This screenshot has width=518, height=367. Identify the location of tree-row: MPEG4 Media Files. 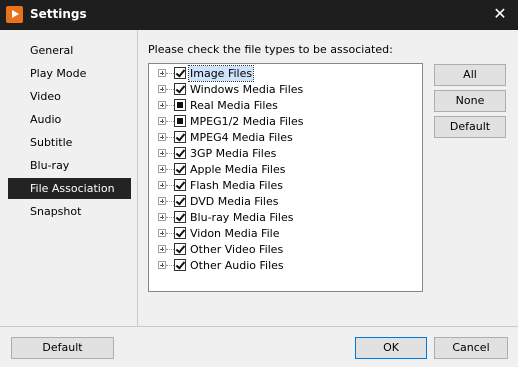
(284, 138).